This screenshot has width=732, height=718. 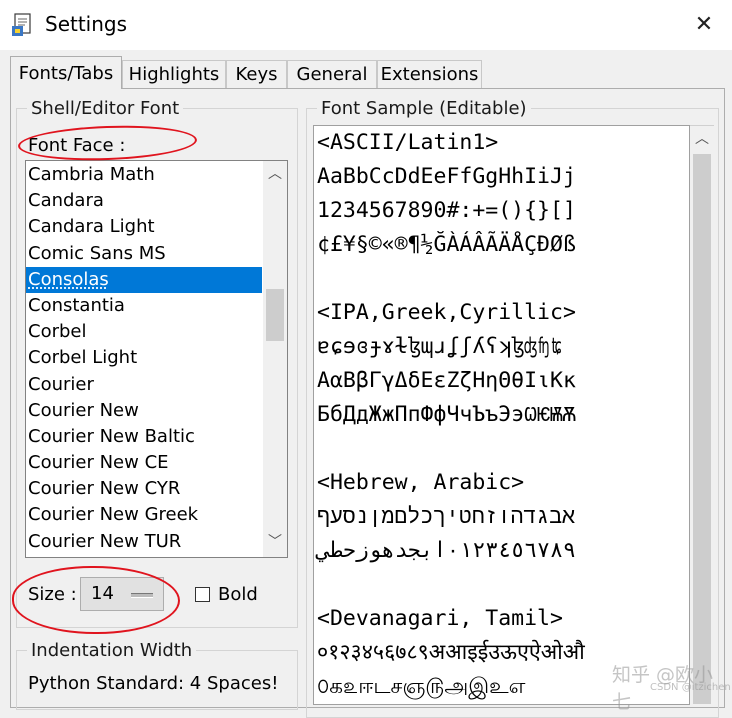 What do you see at coordinates (446, 380) in the screenshot?
I see `sample-line: ΑαΒβΓγΔδΕεΖζΗηΘθΙιΚκ` at bounding box center [446, 380].